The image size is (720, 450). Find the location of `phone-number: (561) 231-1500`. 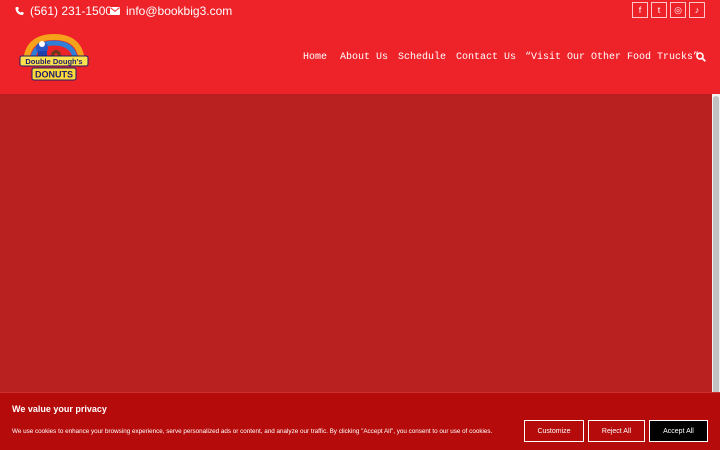

phone-number: (561) 231-1500 is located at coordinates (71, 11).